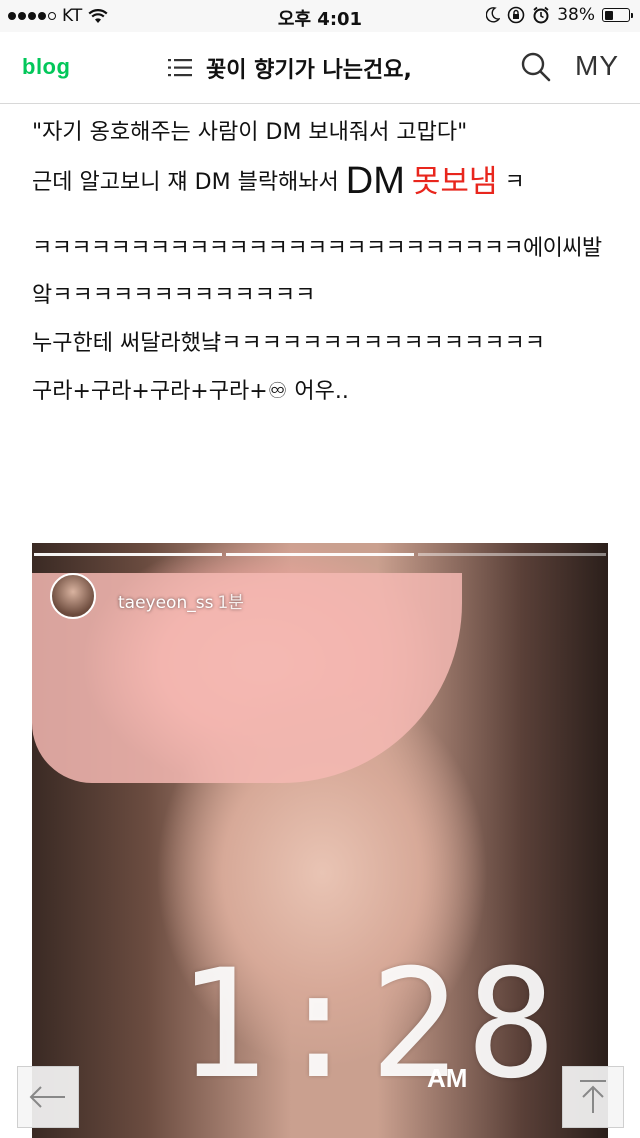 This screenshot has width=640, height=1138. I want to click on post-line-2-suffix: ㅋ, so click(514, 182).